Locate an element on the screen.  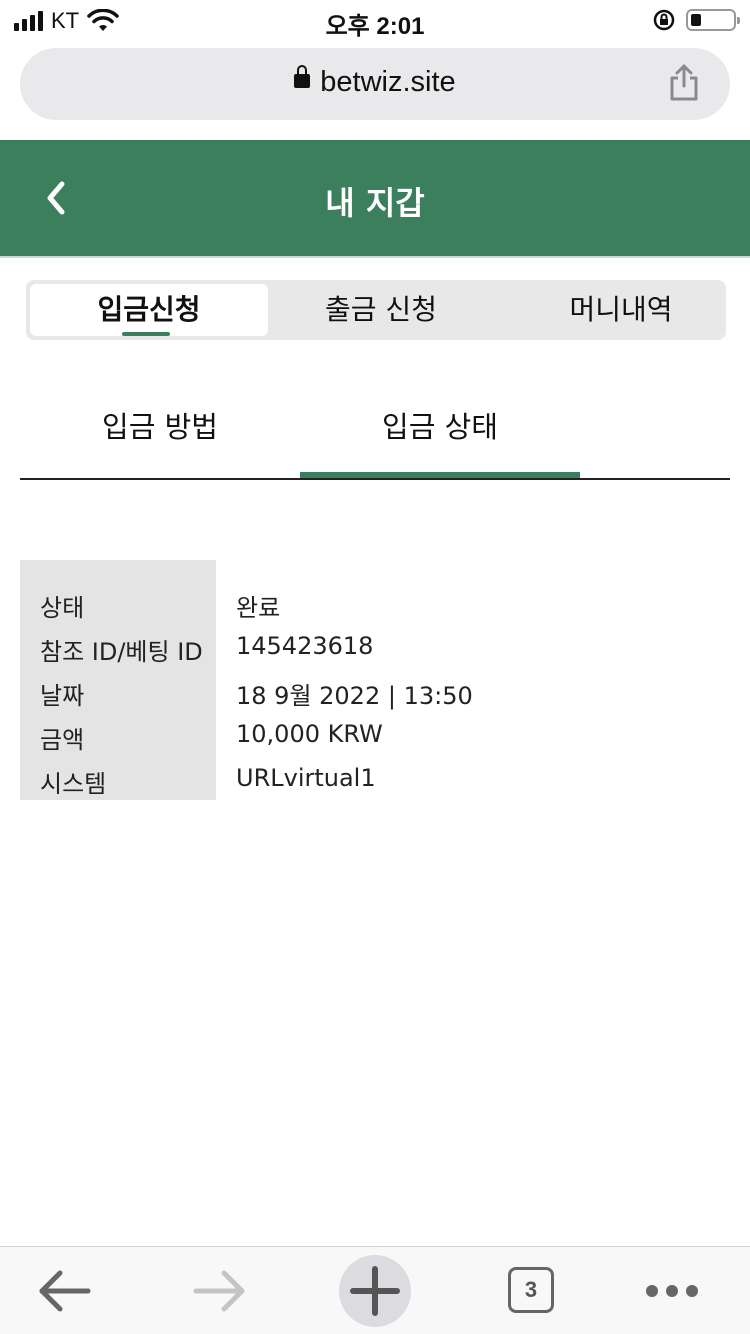
battery-level is located at coordinates (696, 20).